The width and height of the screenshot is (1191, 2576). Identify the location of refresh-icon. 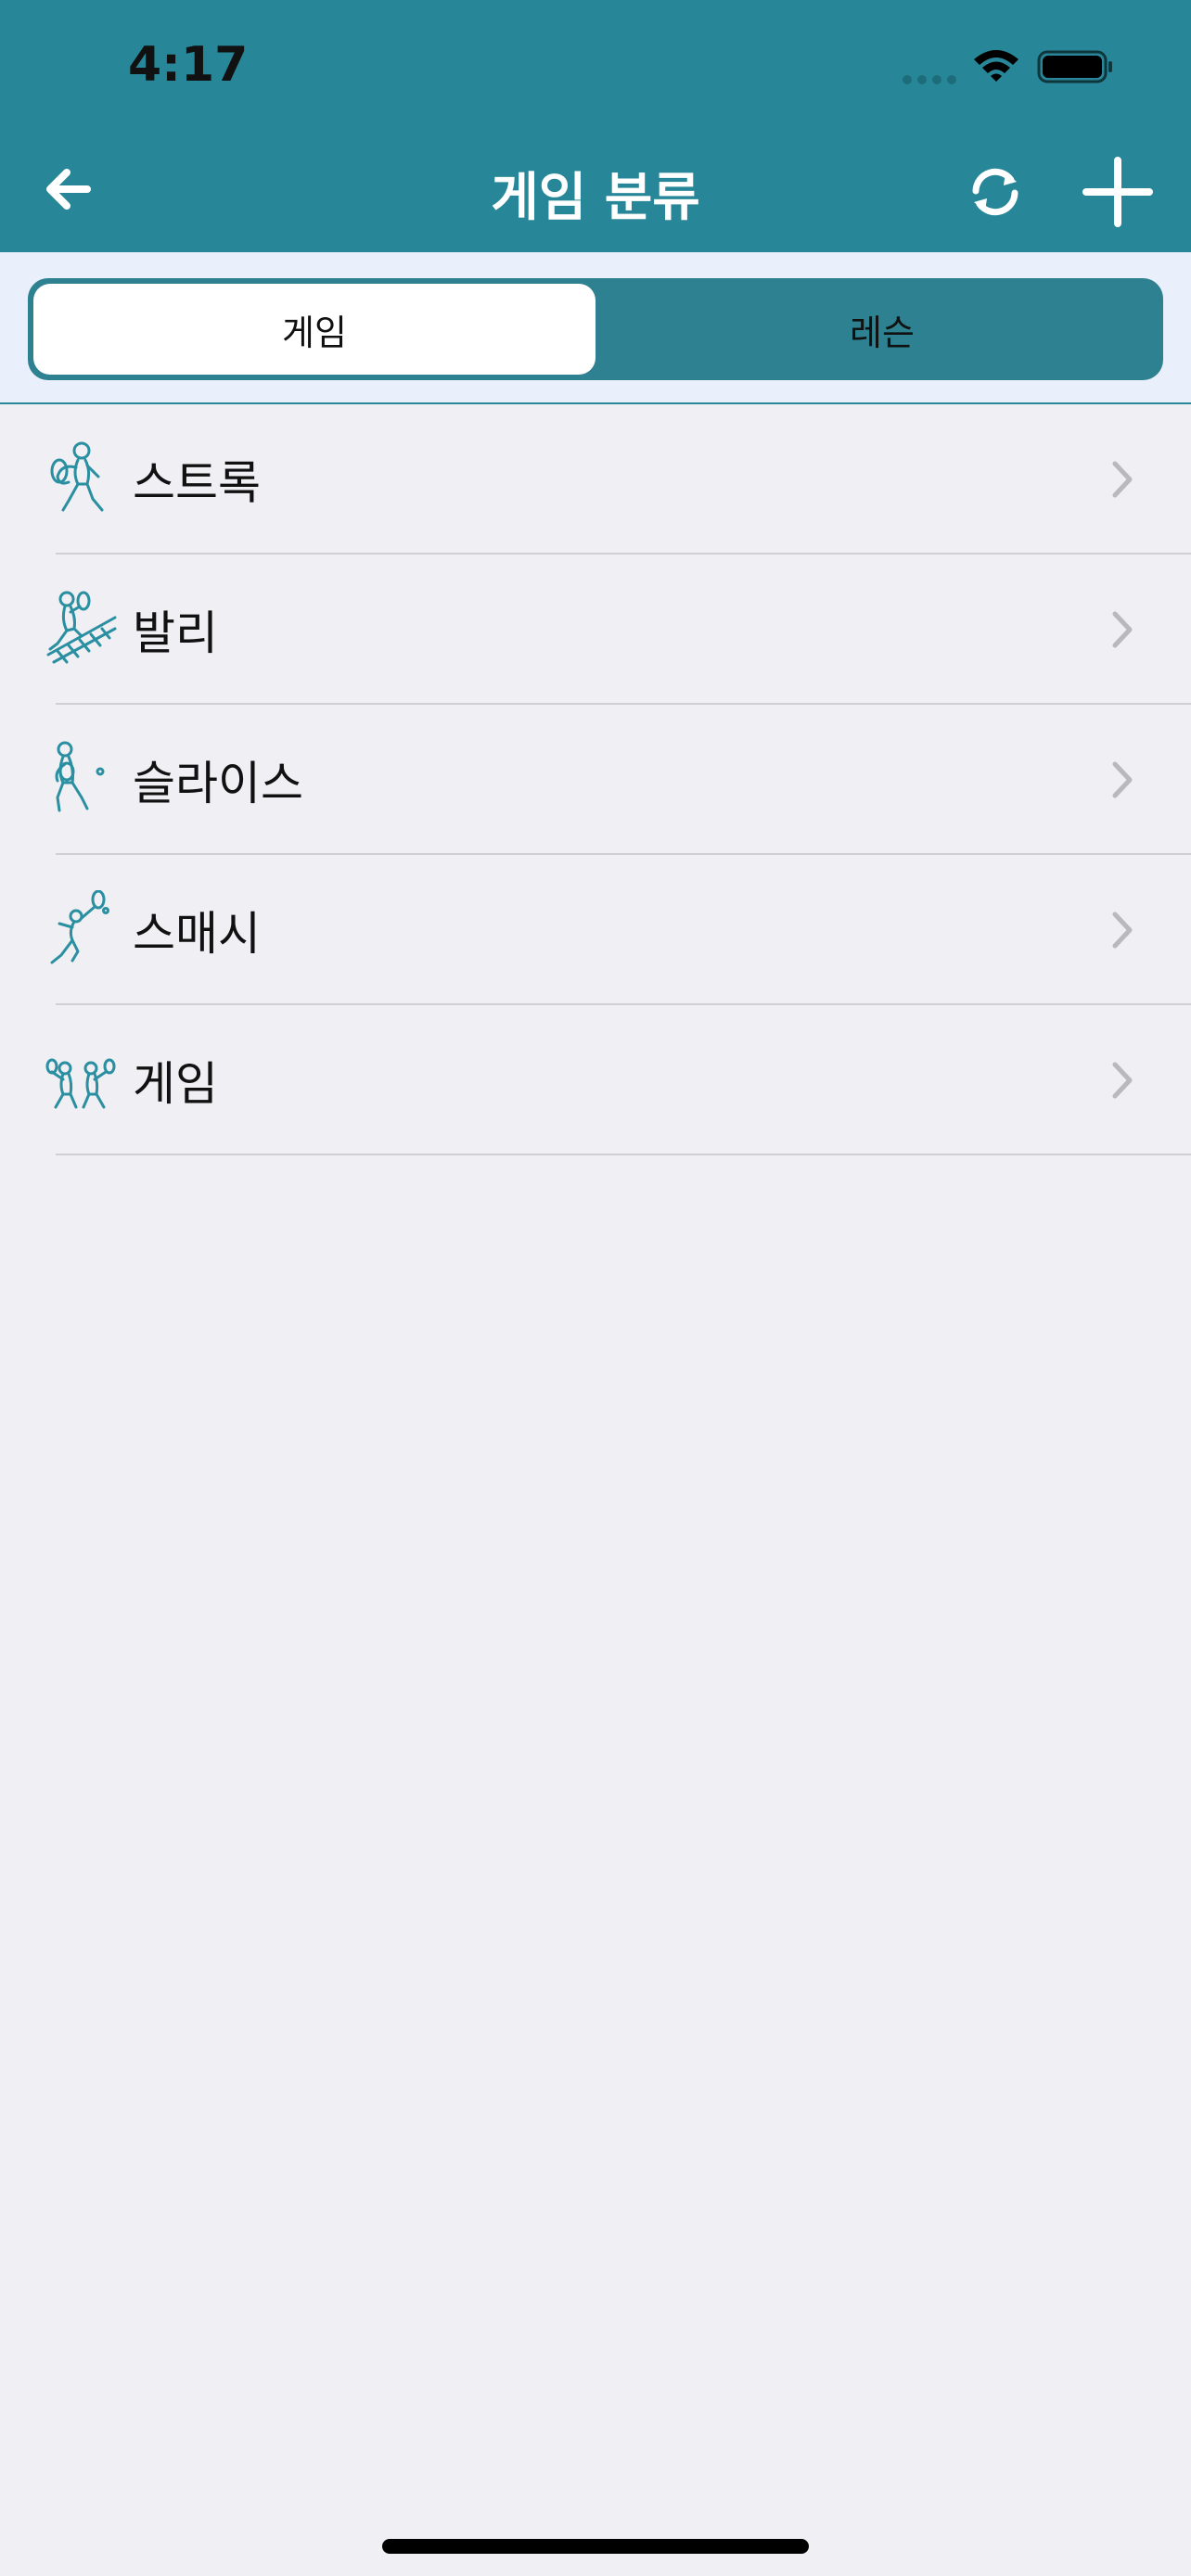
(995, 192).